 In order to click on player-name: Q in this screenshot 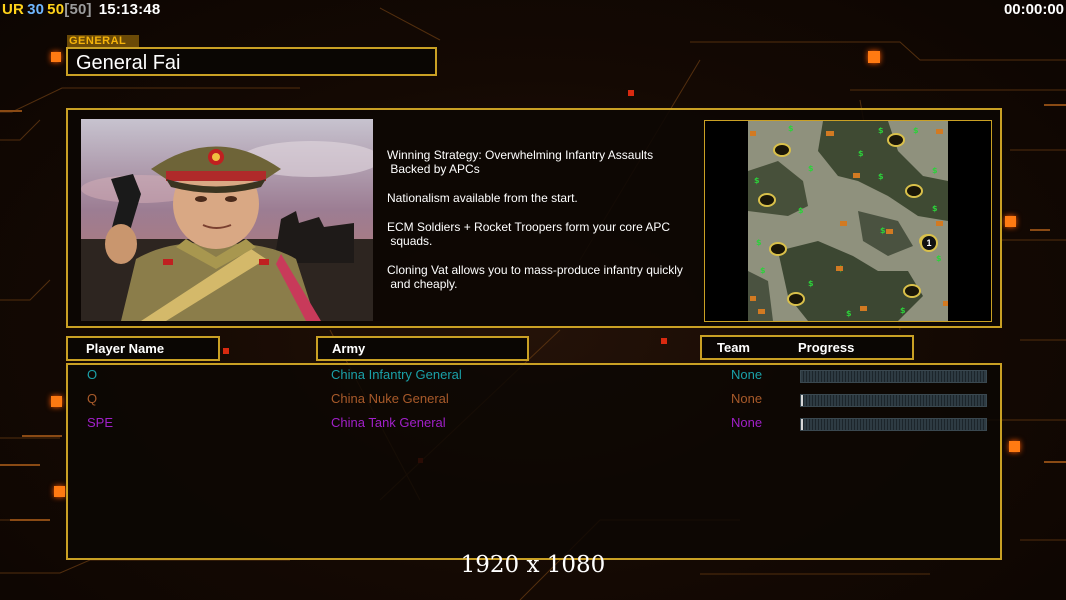, I will do `click(92, 398)`.